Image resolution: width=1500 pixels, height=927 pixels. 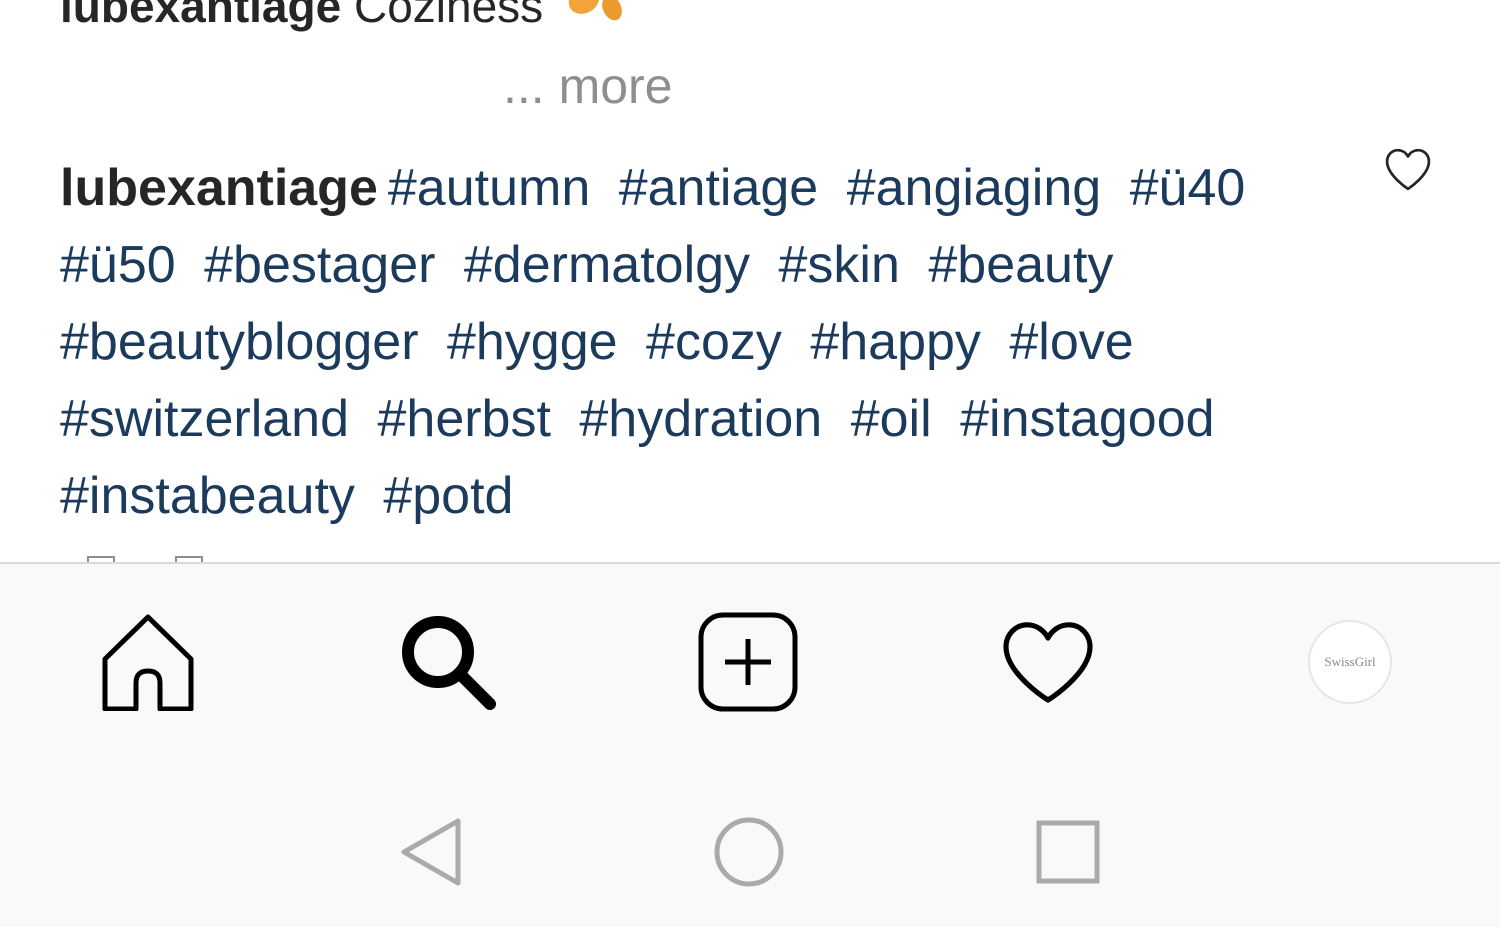 What do you see at coordinates (895, 342) in the screenshot?
I see `hashtag-link: #happy` at bounding box center [895, 342].